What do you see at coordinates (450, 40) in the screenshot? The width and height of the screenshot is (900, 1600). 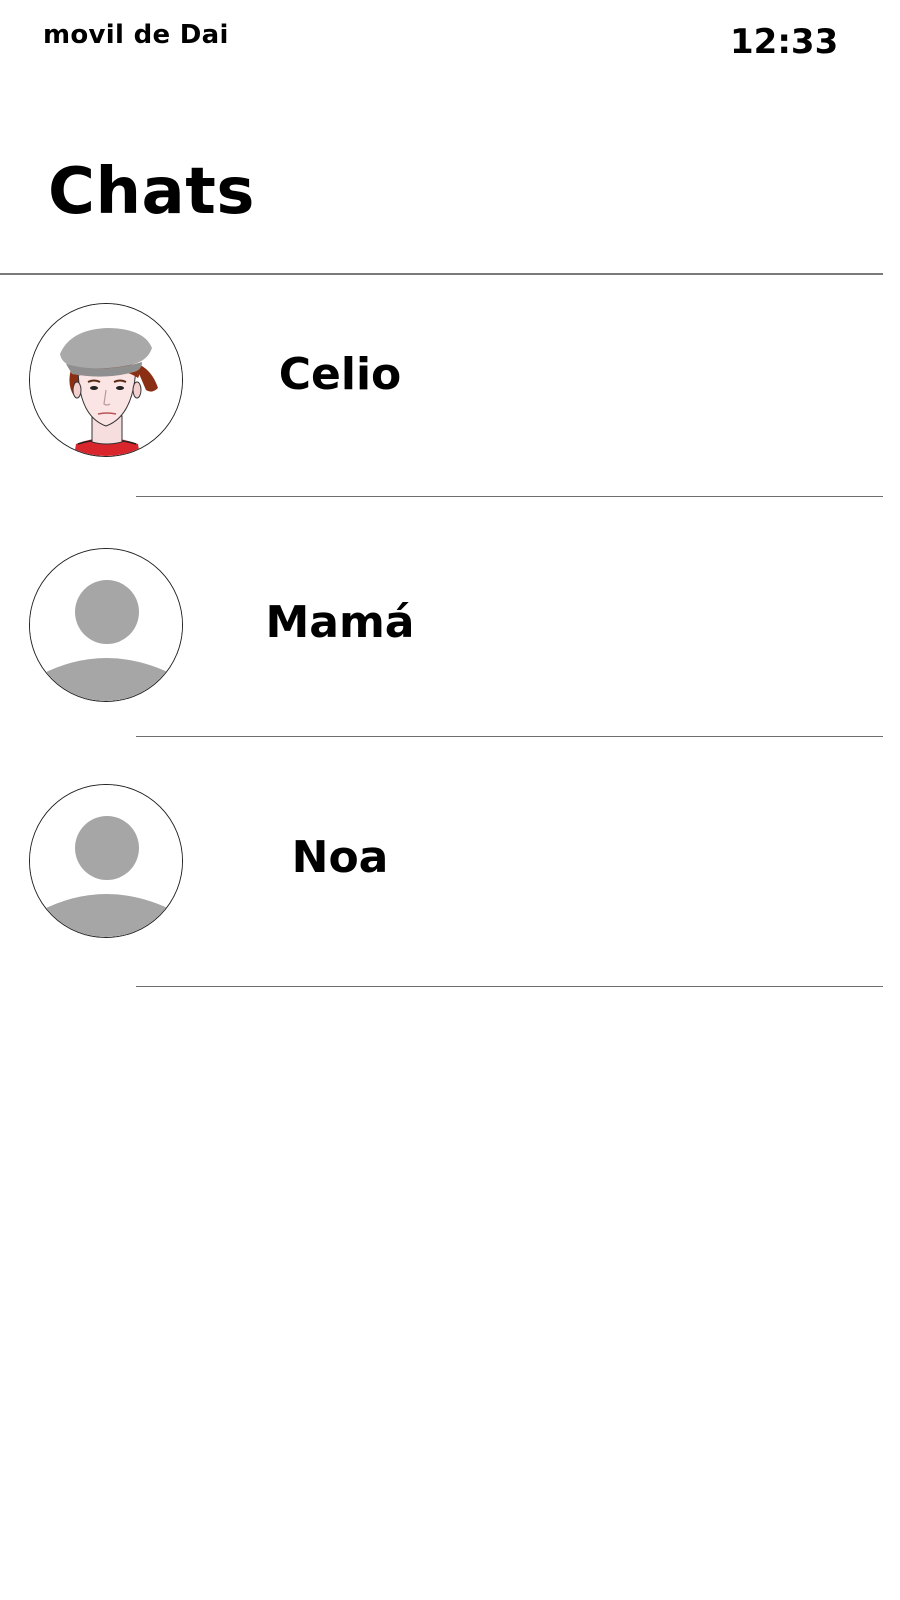 I see `status-bar: movil de Dai 12:33` at bounding box center [450, 40].